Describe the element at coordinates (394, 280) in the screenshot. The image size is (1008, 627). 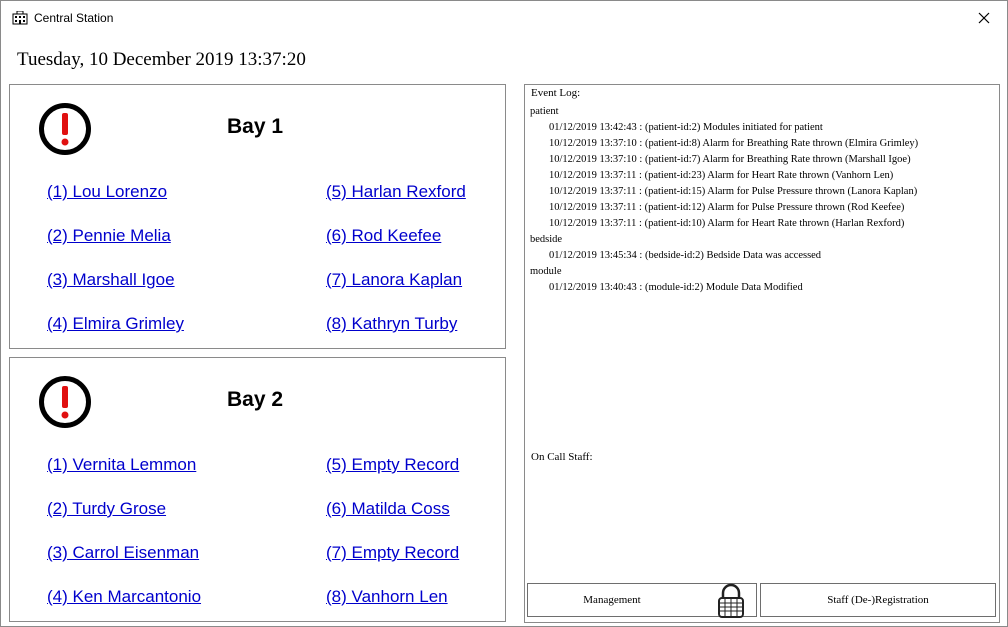
I see `patient-link-bay1-7: (7) Lanora Kaplan` at that location.